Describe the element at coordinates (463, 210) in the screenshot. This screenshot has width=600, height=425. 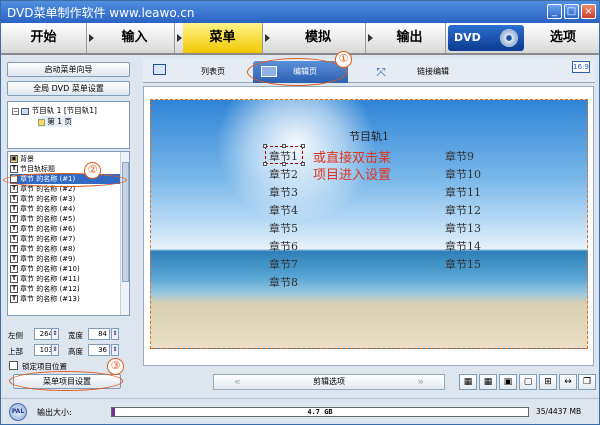
I see `chapter-button: 章节12` at that location.